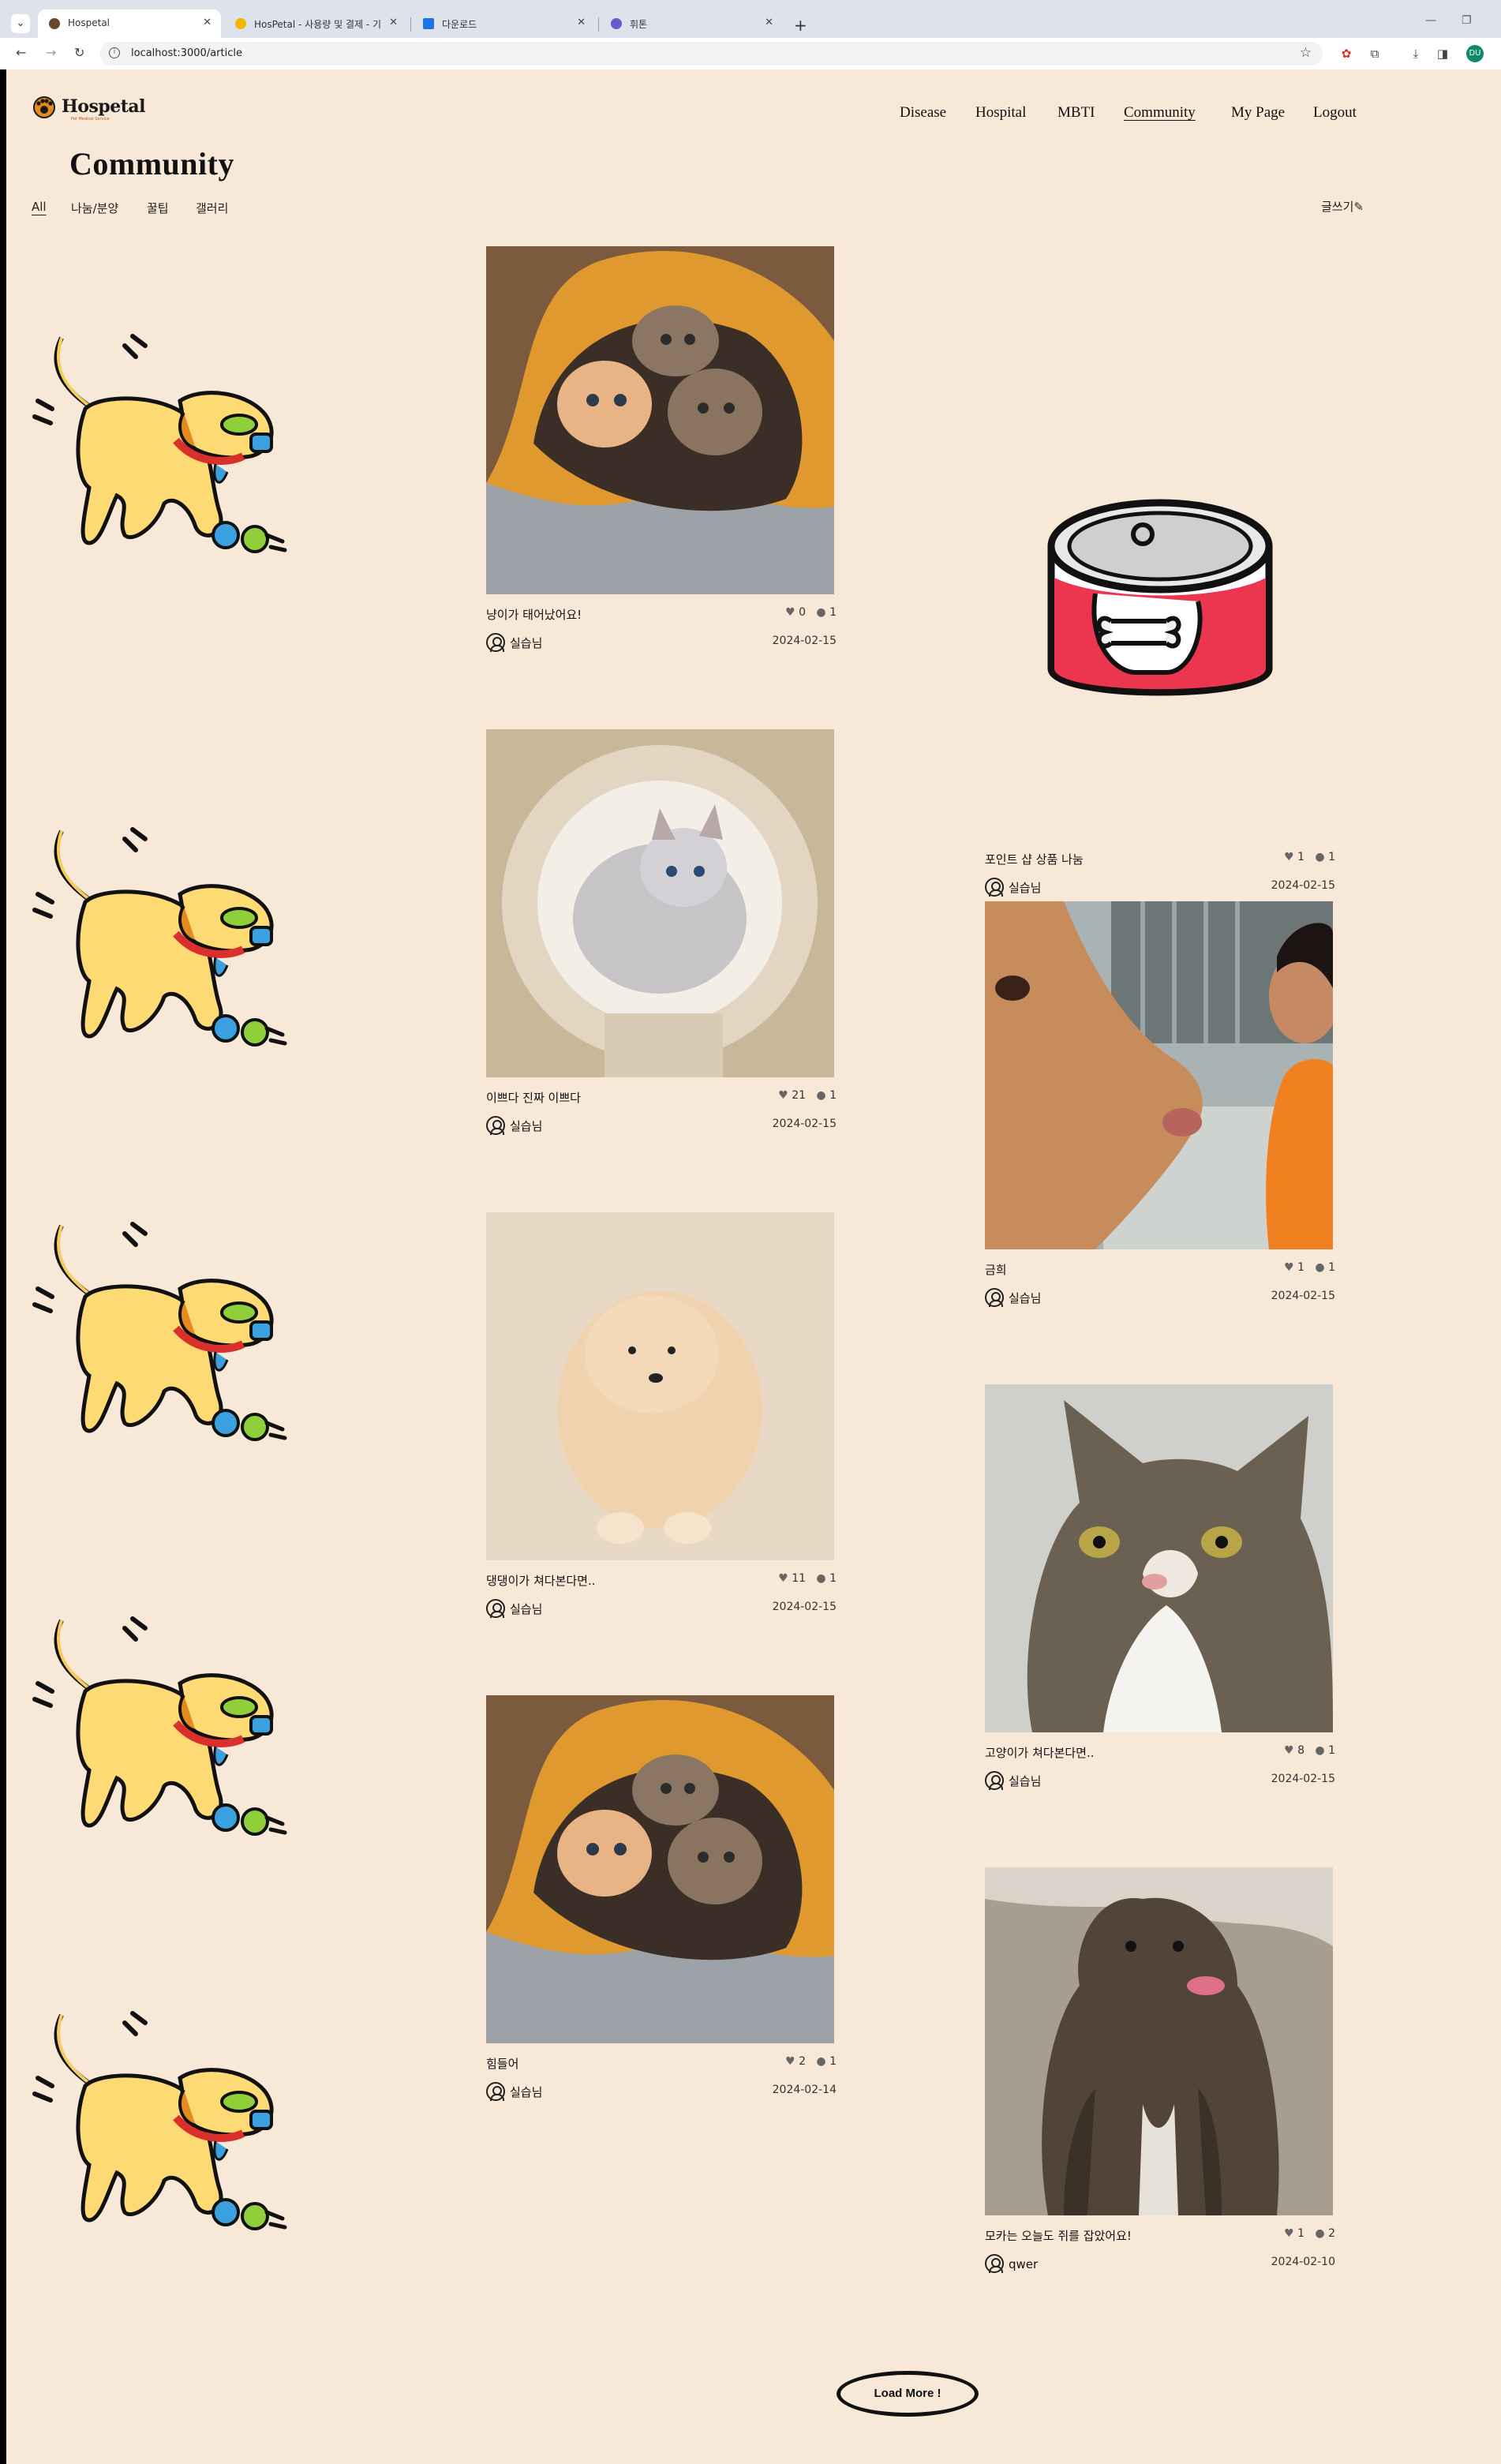 The width and height of the screenshot is (1501, 2464). Describe the element at coordinates (711, 54) in the screenshot. I see `address-bar: i localhost:3000/article ☆` at that location.